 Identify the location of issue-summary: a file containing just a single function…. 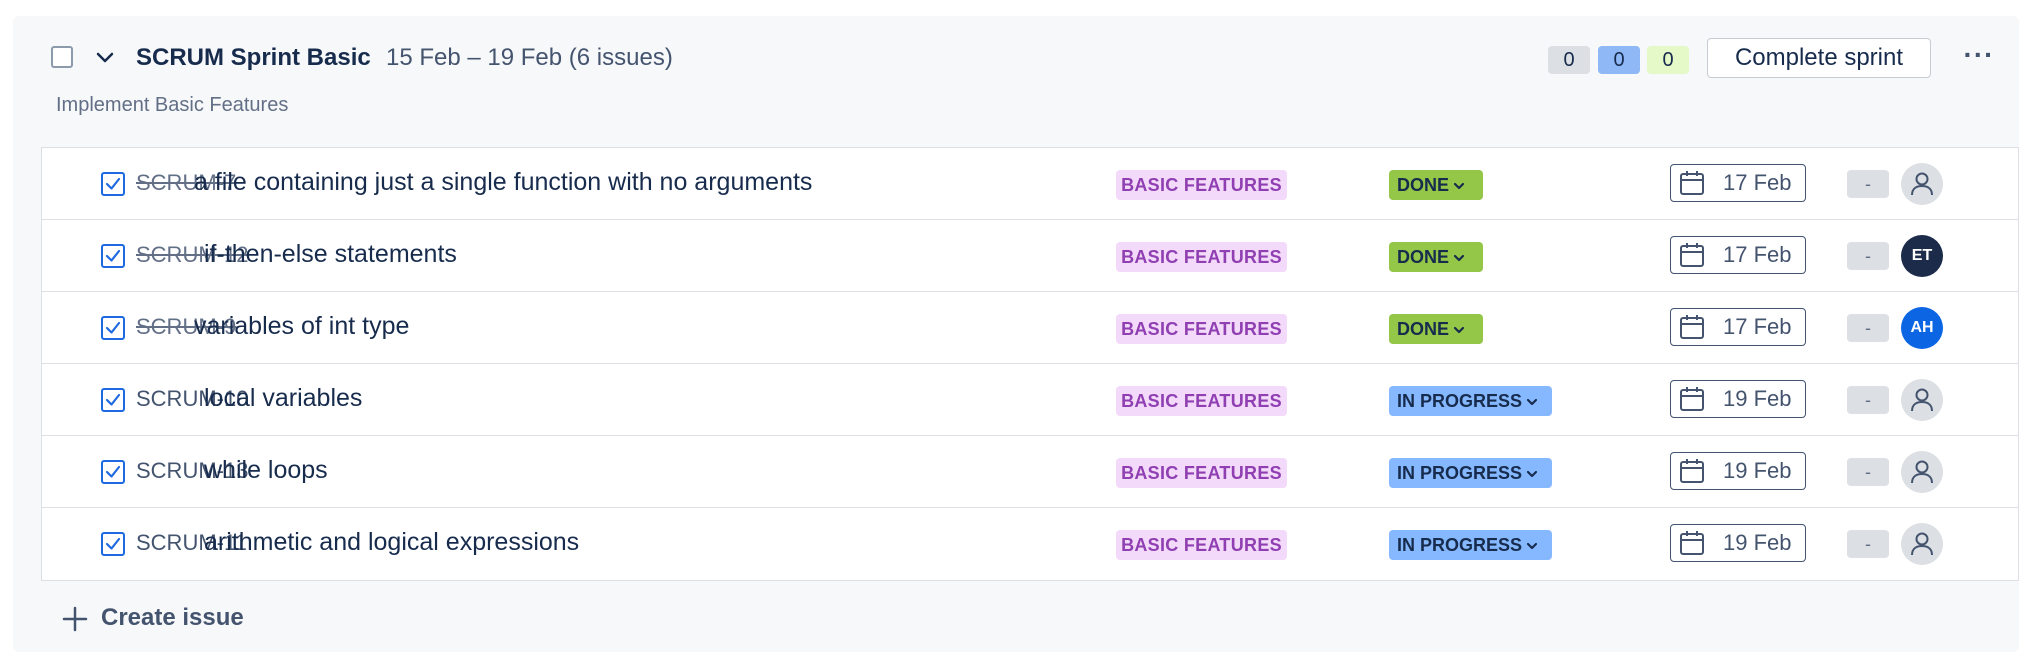
(503, 182).